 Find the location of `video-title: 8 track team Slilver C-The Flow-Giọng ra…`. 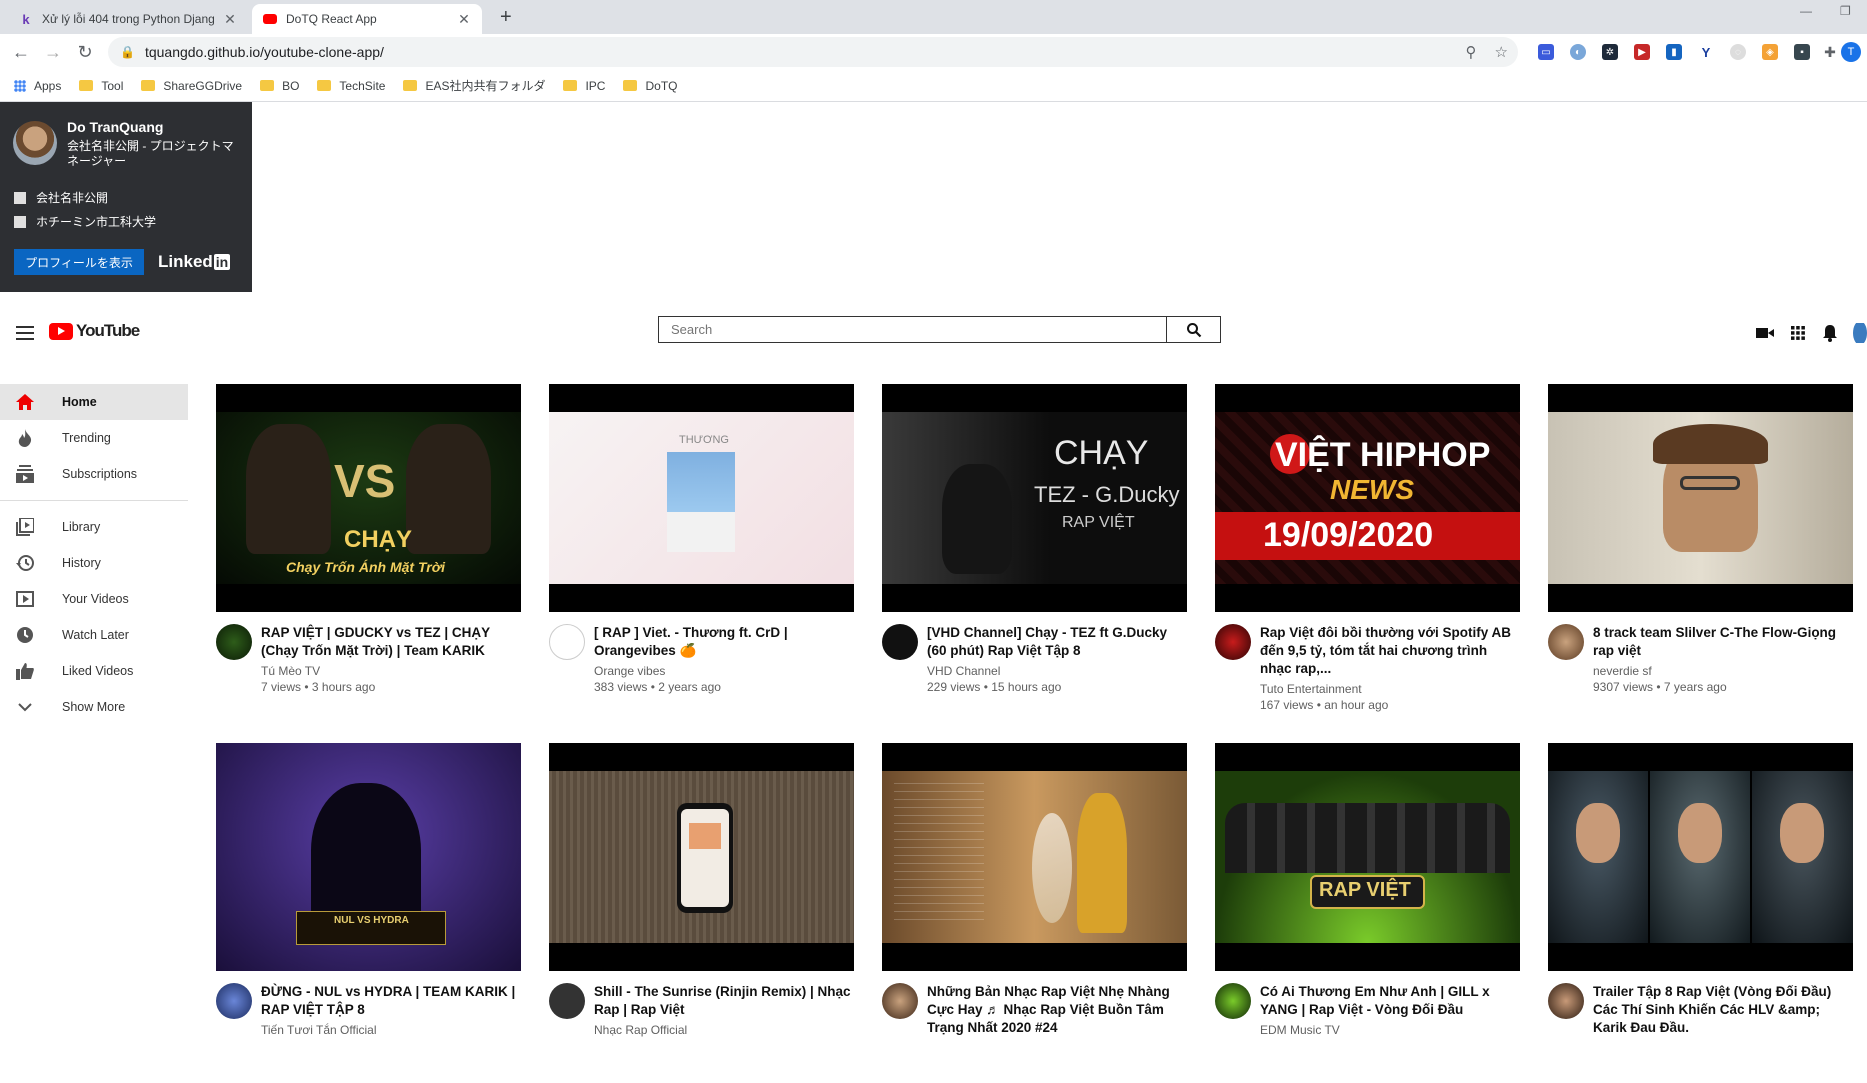

video-title: 8 track team Slilver C-The Flow-Giọng ra… is located at coordinates (1723, 642).